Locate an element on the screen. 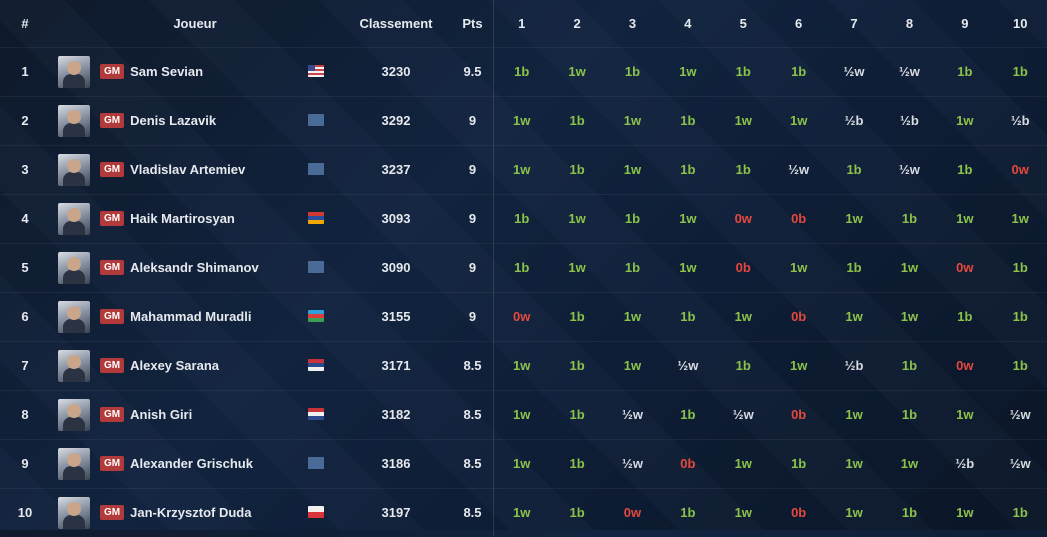 This screenshot has height=537, width=1047. header-rank: # is located at coordinates (25, 23).